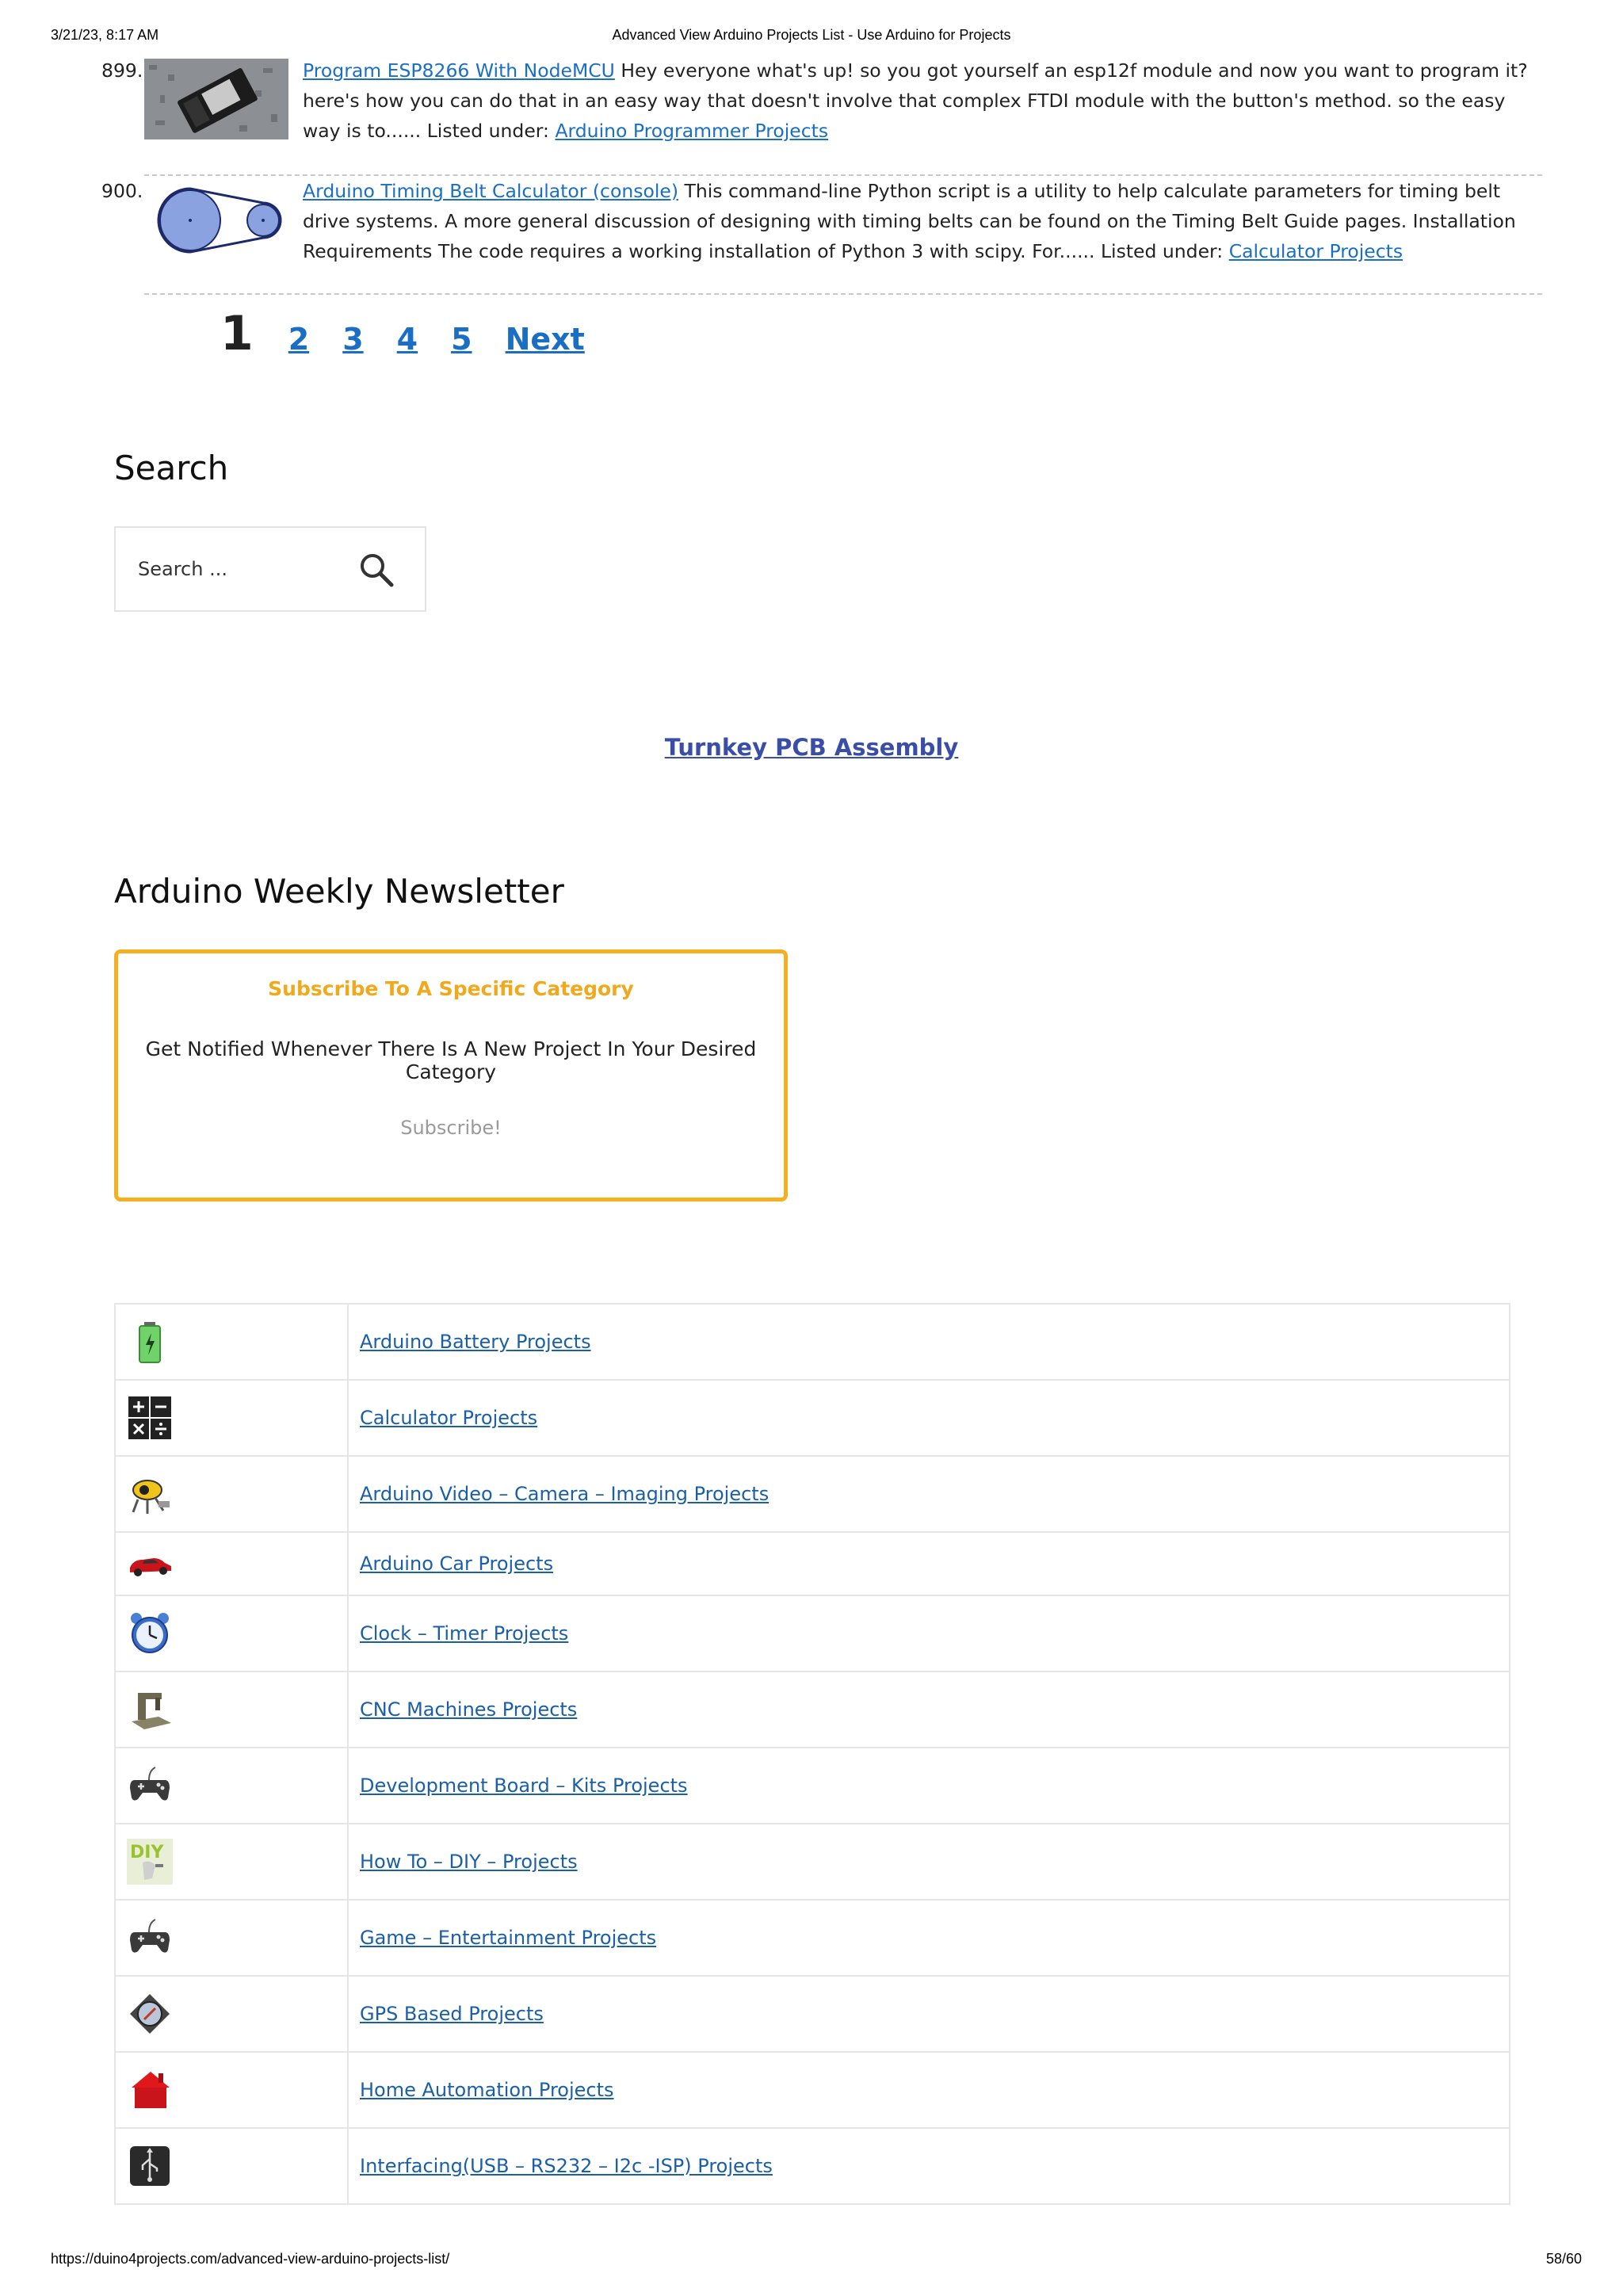 Image resolution: width=1623 pixels, height=2296 pixels. I want to click on category-link-how-to-diy: How To – DIY – Projects, so click(469, 1862).